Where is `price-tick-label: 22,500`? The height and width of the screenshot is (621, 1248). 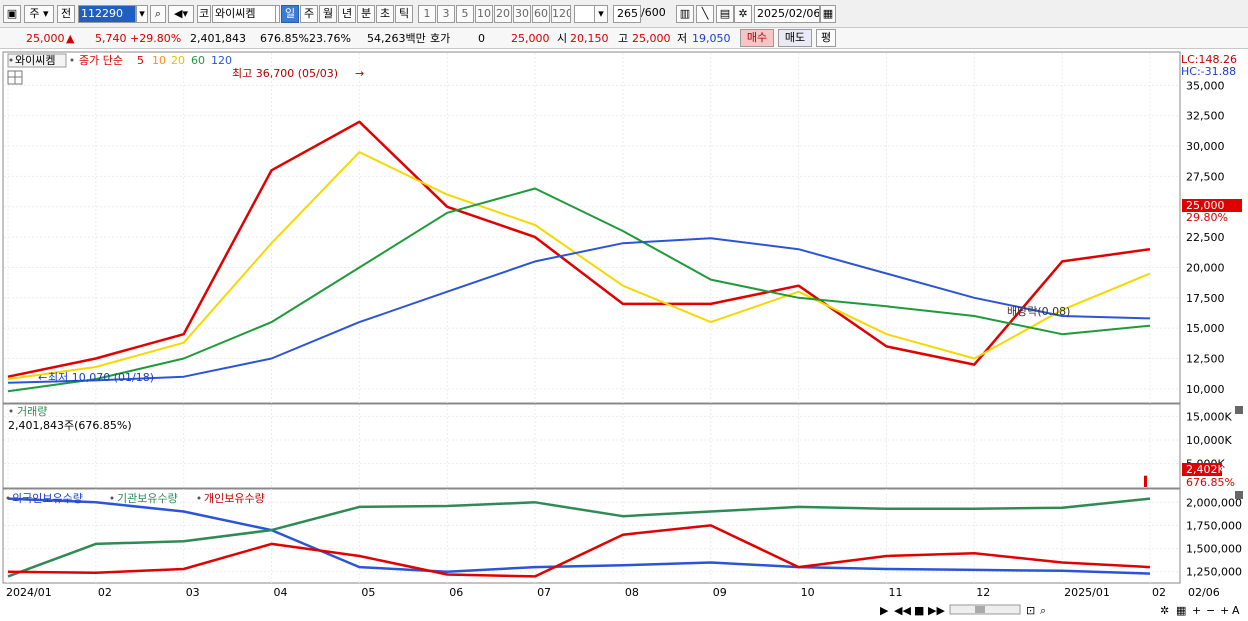
price-tick-label: 22,500 is located at coordinates (1205, 237).